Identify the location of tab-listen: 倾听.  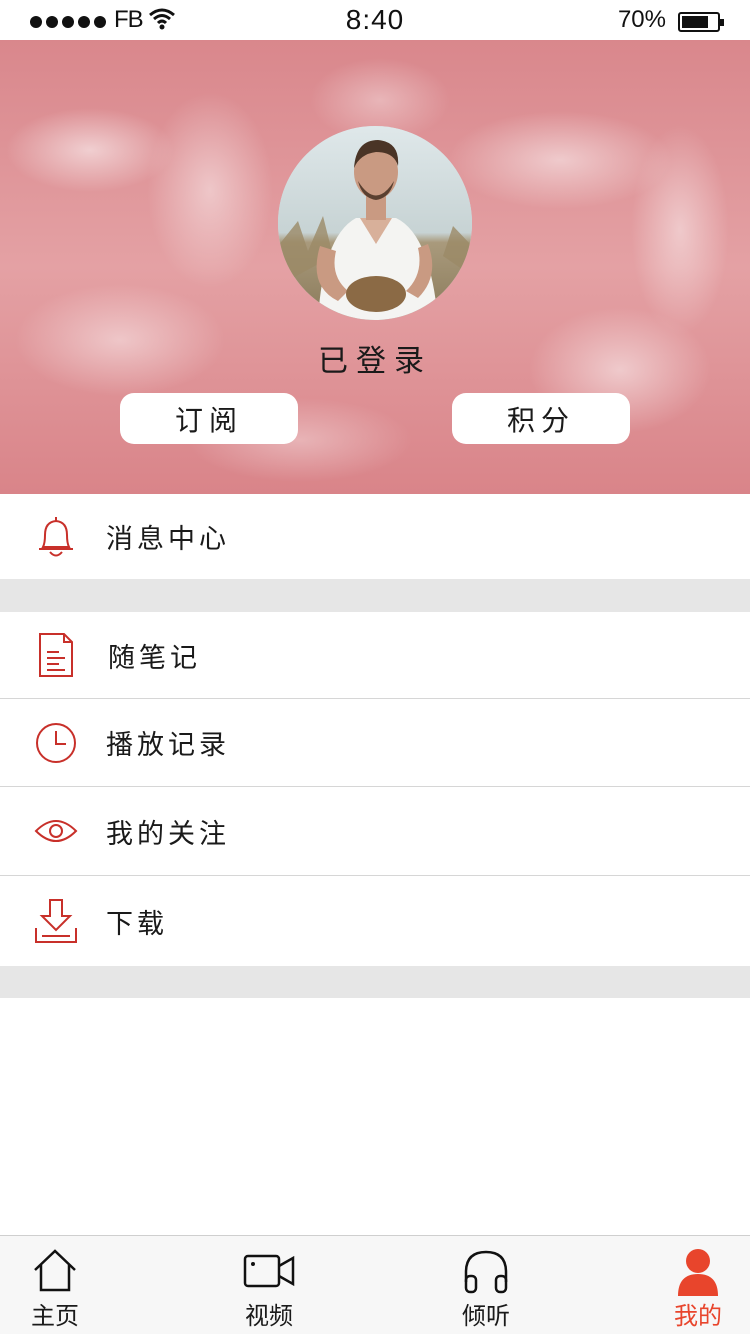
(486, 1285).